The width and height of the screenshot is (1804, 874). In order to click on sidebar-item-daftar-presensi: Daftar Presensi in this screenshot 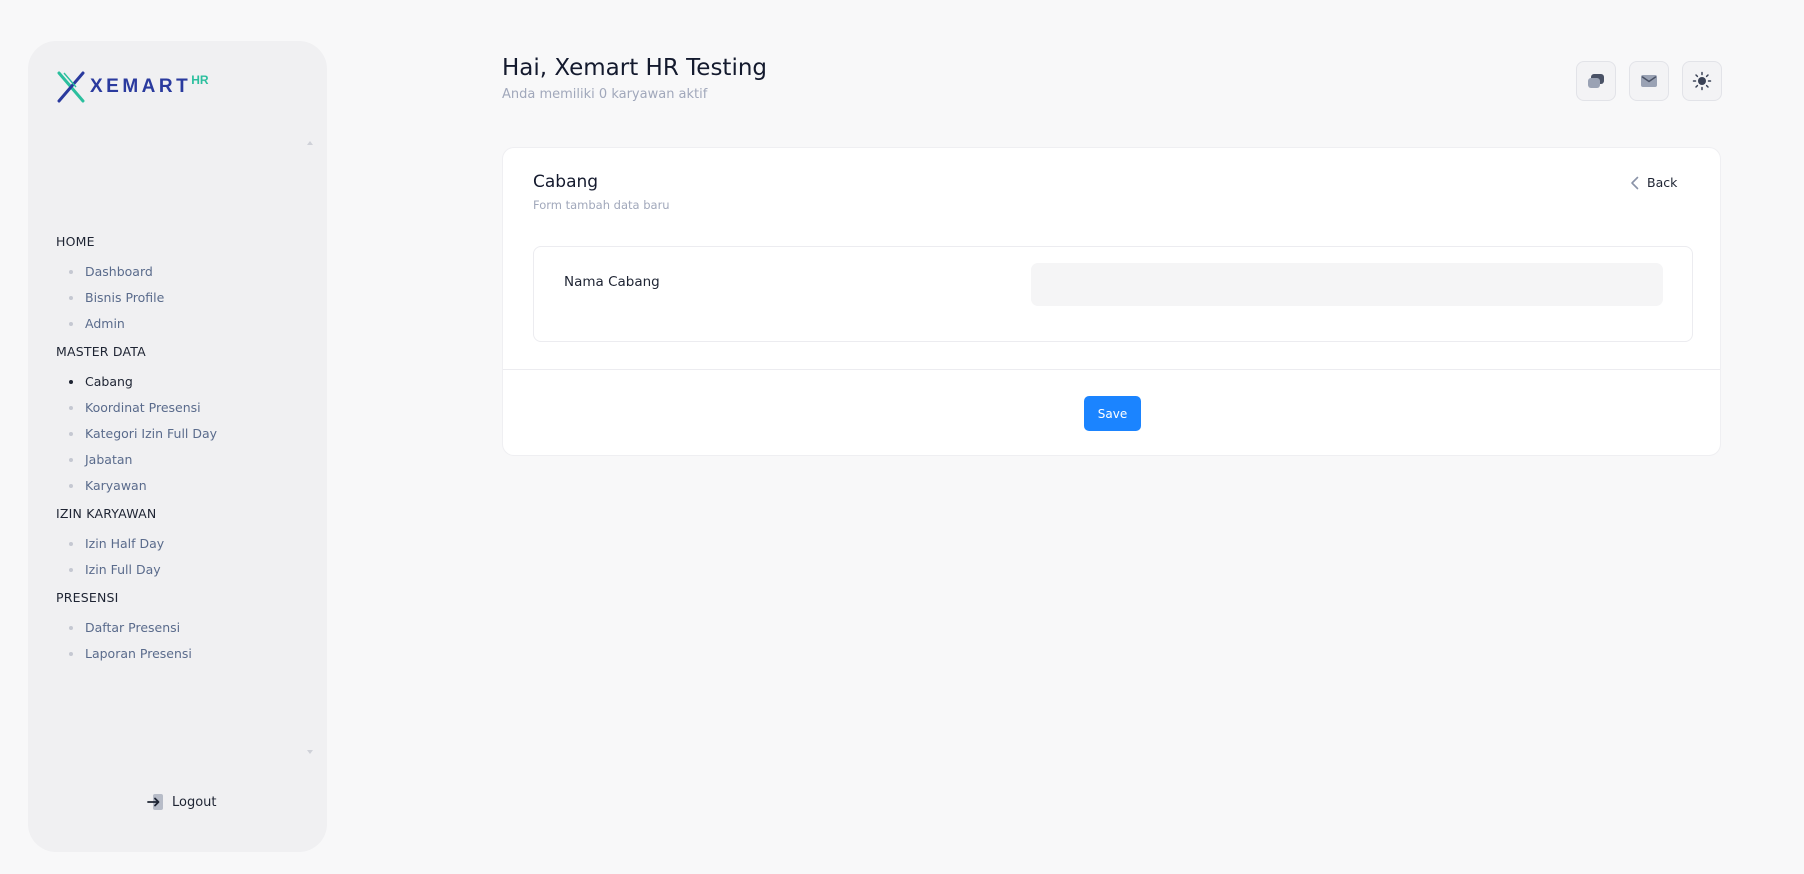, I will do `click(181, 628)`.